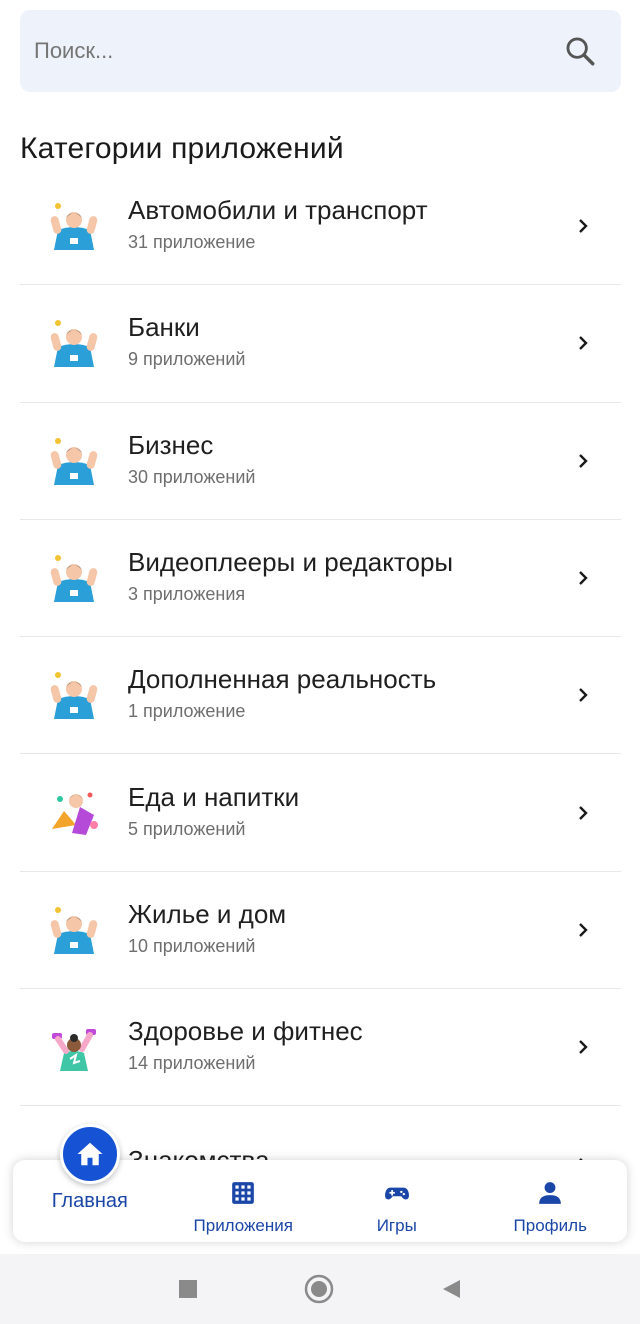  What do you see at coordinates (187, 594) in the screenshot?
I see `category-count: 3 приложения` at bounding box center [187, 594].